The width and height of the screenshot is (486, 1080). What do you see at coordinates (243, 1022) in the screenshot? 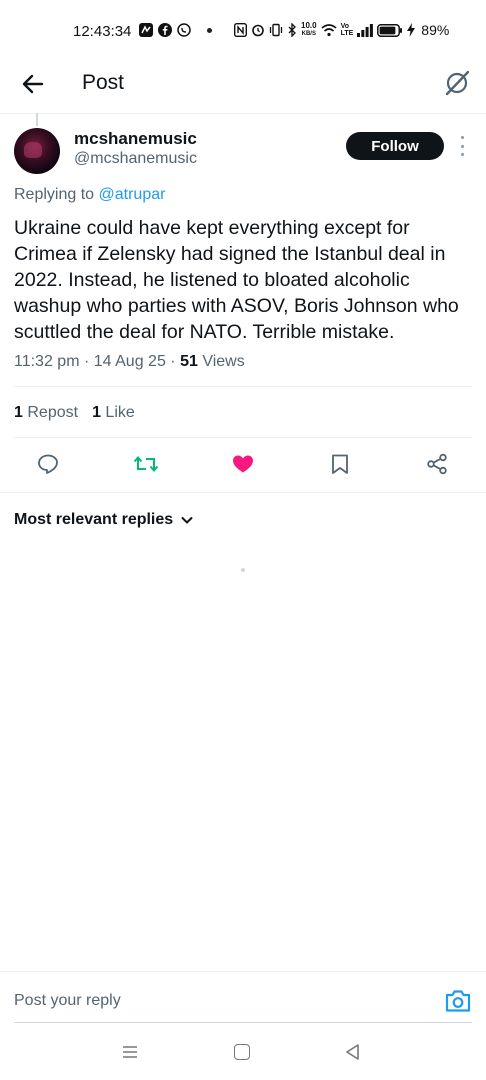
I see `reply-input-underline` at bounding box center [243, 1022].